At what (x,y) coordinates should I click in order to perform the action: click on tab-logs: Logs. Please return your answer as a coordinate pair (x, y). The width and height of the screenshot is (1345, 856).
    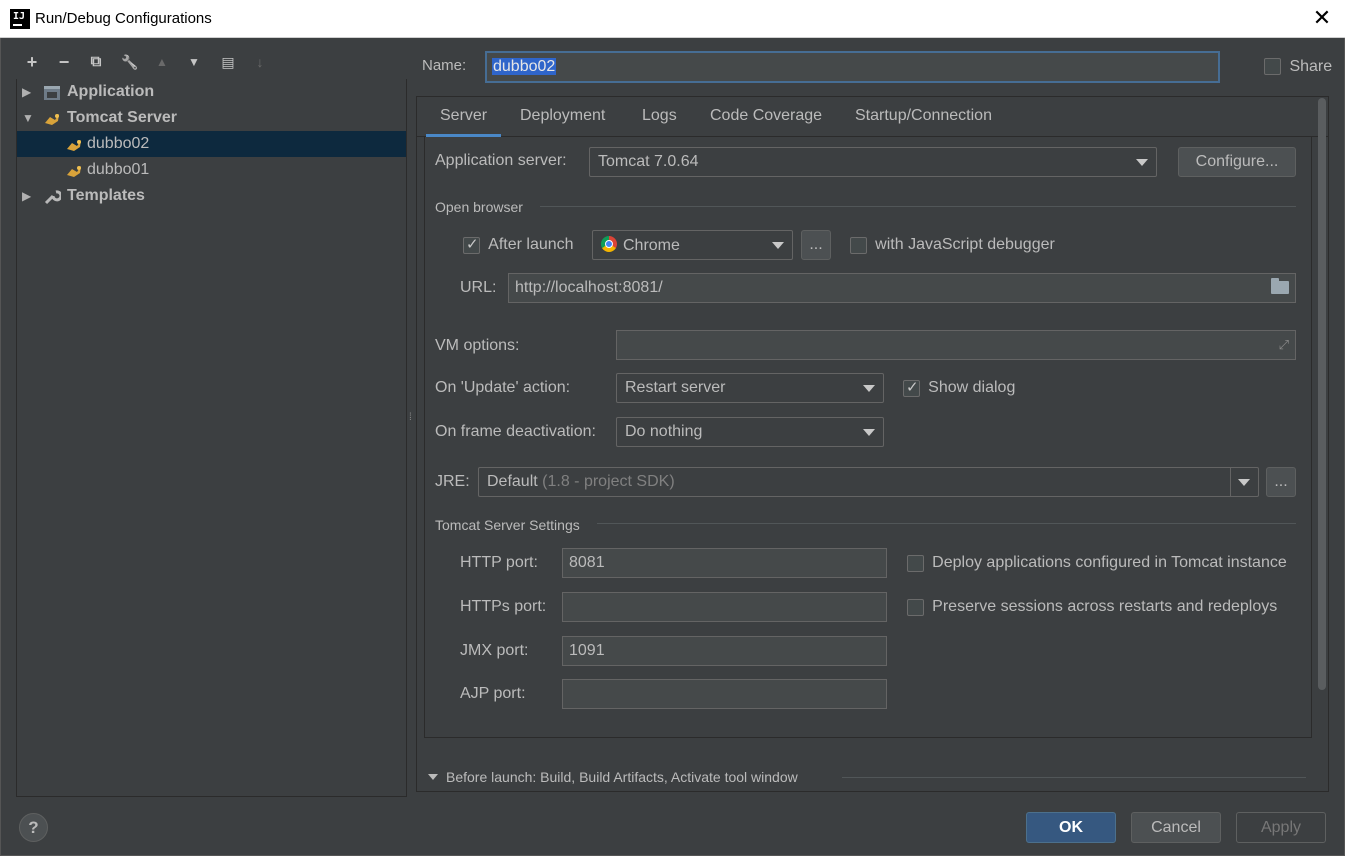
    Looking at the image, I should click on (659, 116).